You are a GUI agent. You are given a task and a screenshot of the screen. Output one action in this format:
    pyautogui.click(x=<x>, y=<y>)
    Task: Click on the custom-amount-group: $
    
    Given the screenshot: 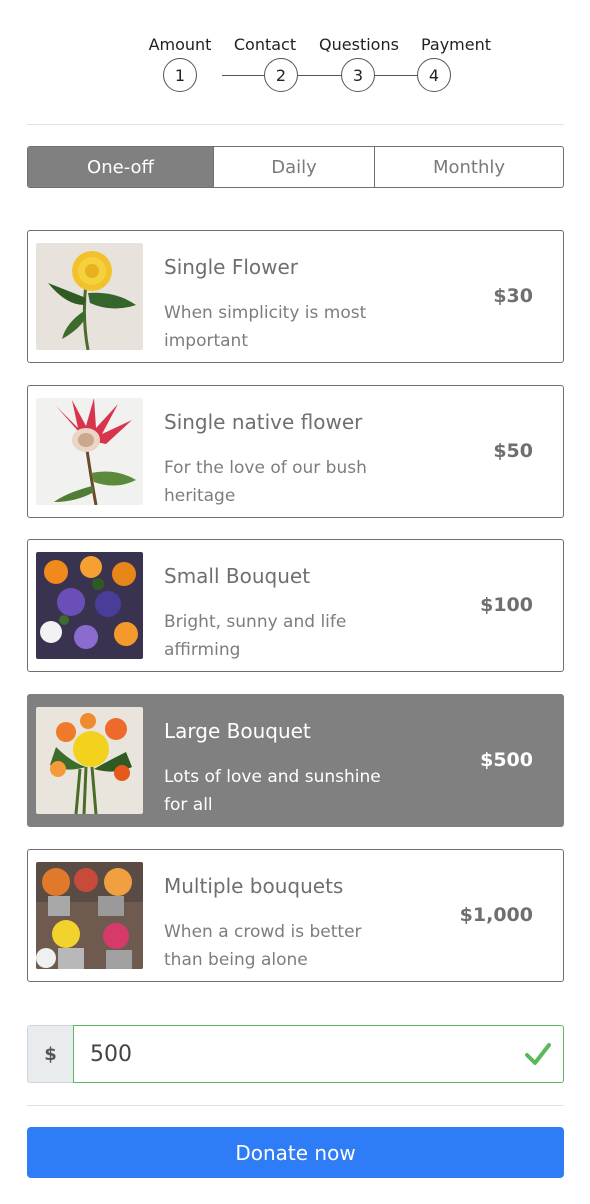 What is the action you would take?
    pyautogui.click(x=295, y=1054)
    